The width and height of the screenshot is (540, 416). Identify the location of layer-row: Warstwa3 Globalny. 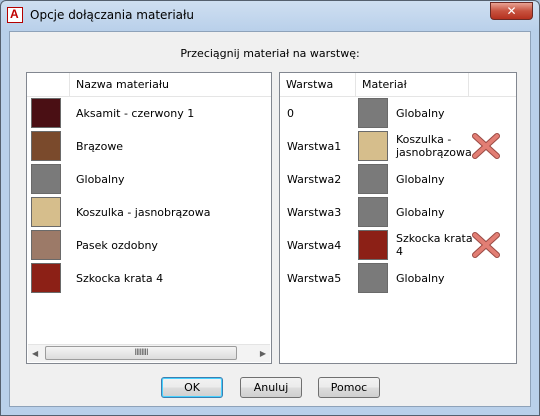
(398, 212).